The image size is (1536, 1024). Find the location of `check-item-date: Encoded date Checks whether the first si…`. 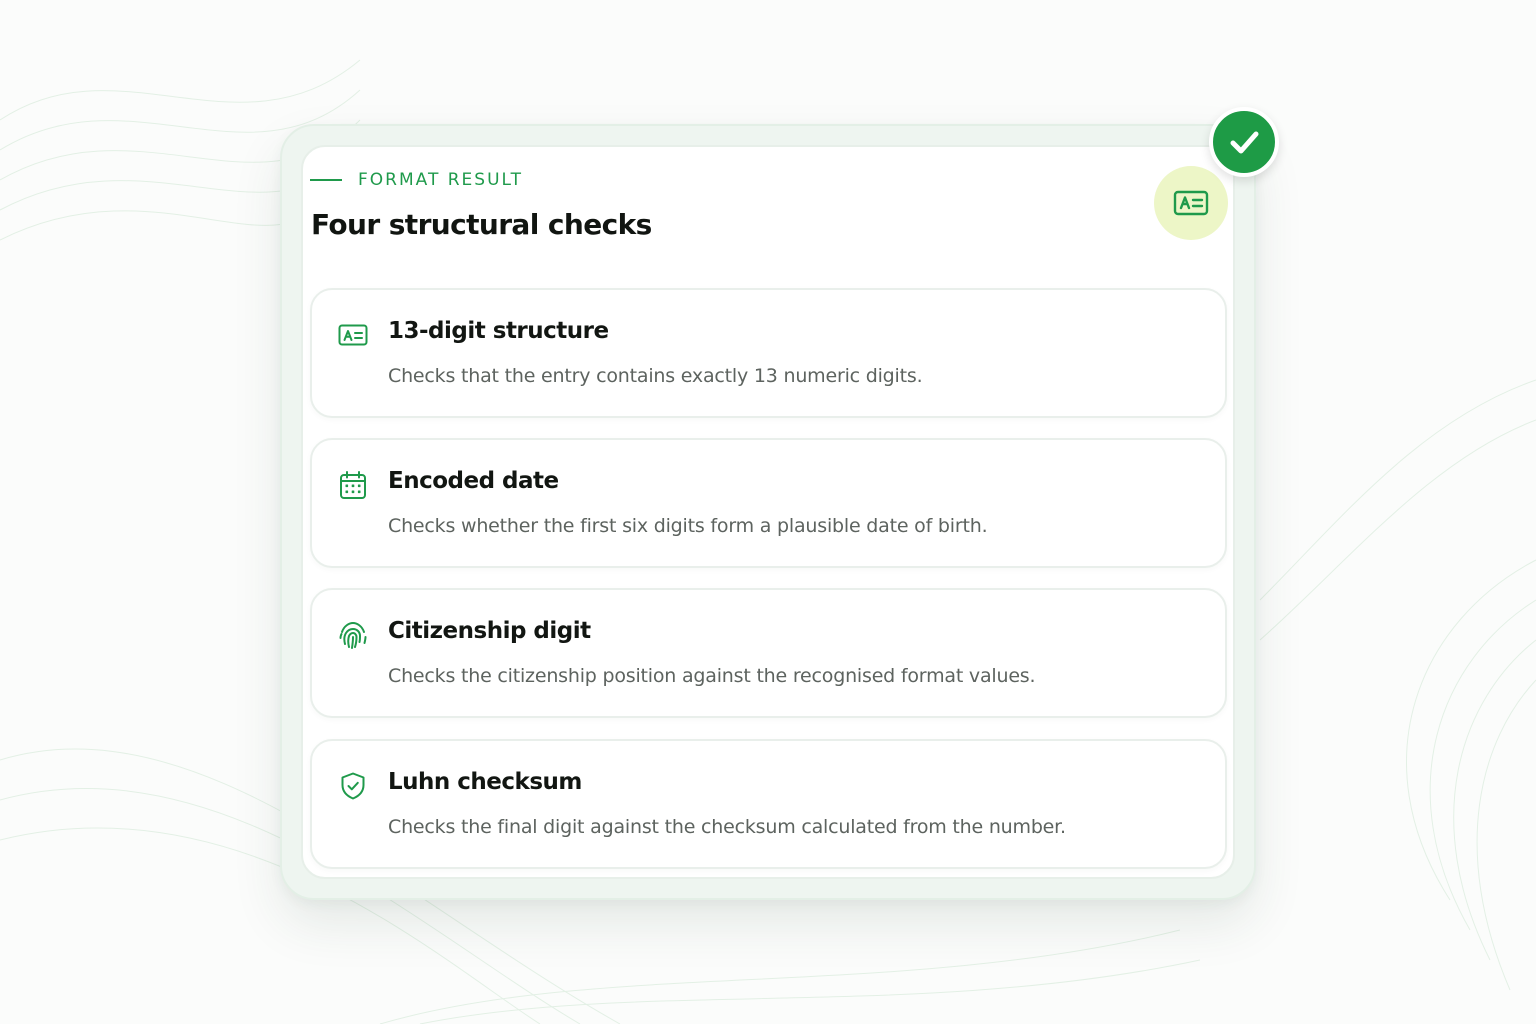

check-item-date: Encoded date Checks whether the first si… is located at coordinates (768, 503).